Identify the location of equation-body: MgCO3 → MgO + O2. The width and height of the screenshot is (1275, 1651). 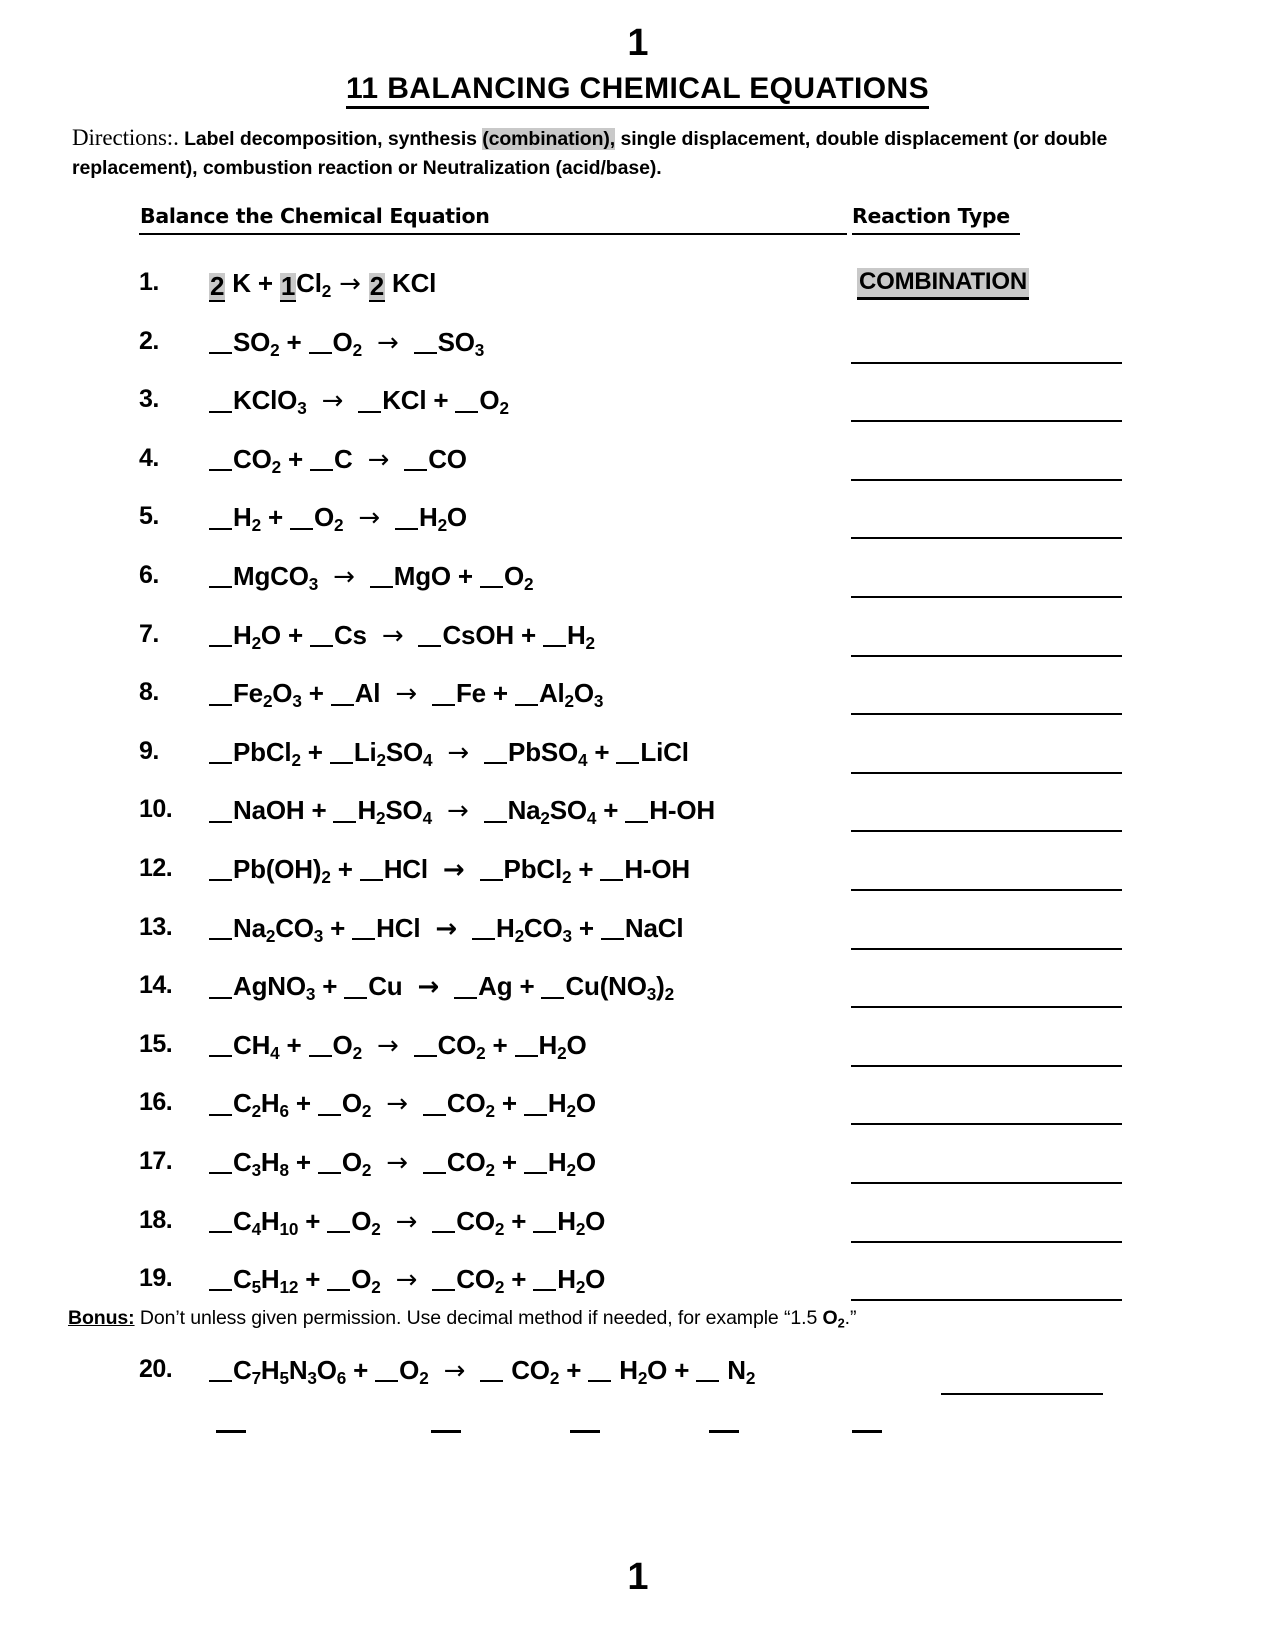
(371, 578).